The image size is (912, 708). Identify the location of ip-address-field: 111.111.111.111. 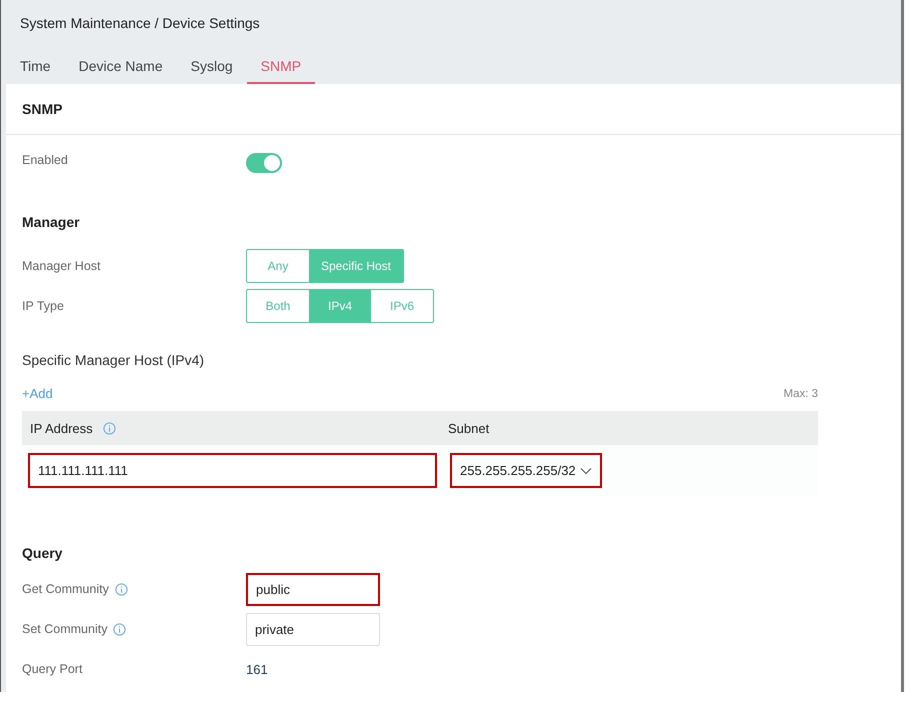
(232, 470).